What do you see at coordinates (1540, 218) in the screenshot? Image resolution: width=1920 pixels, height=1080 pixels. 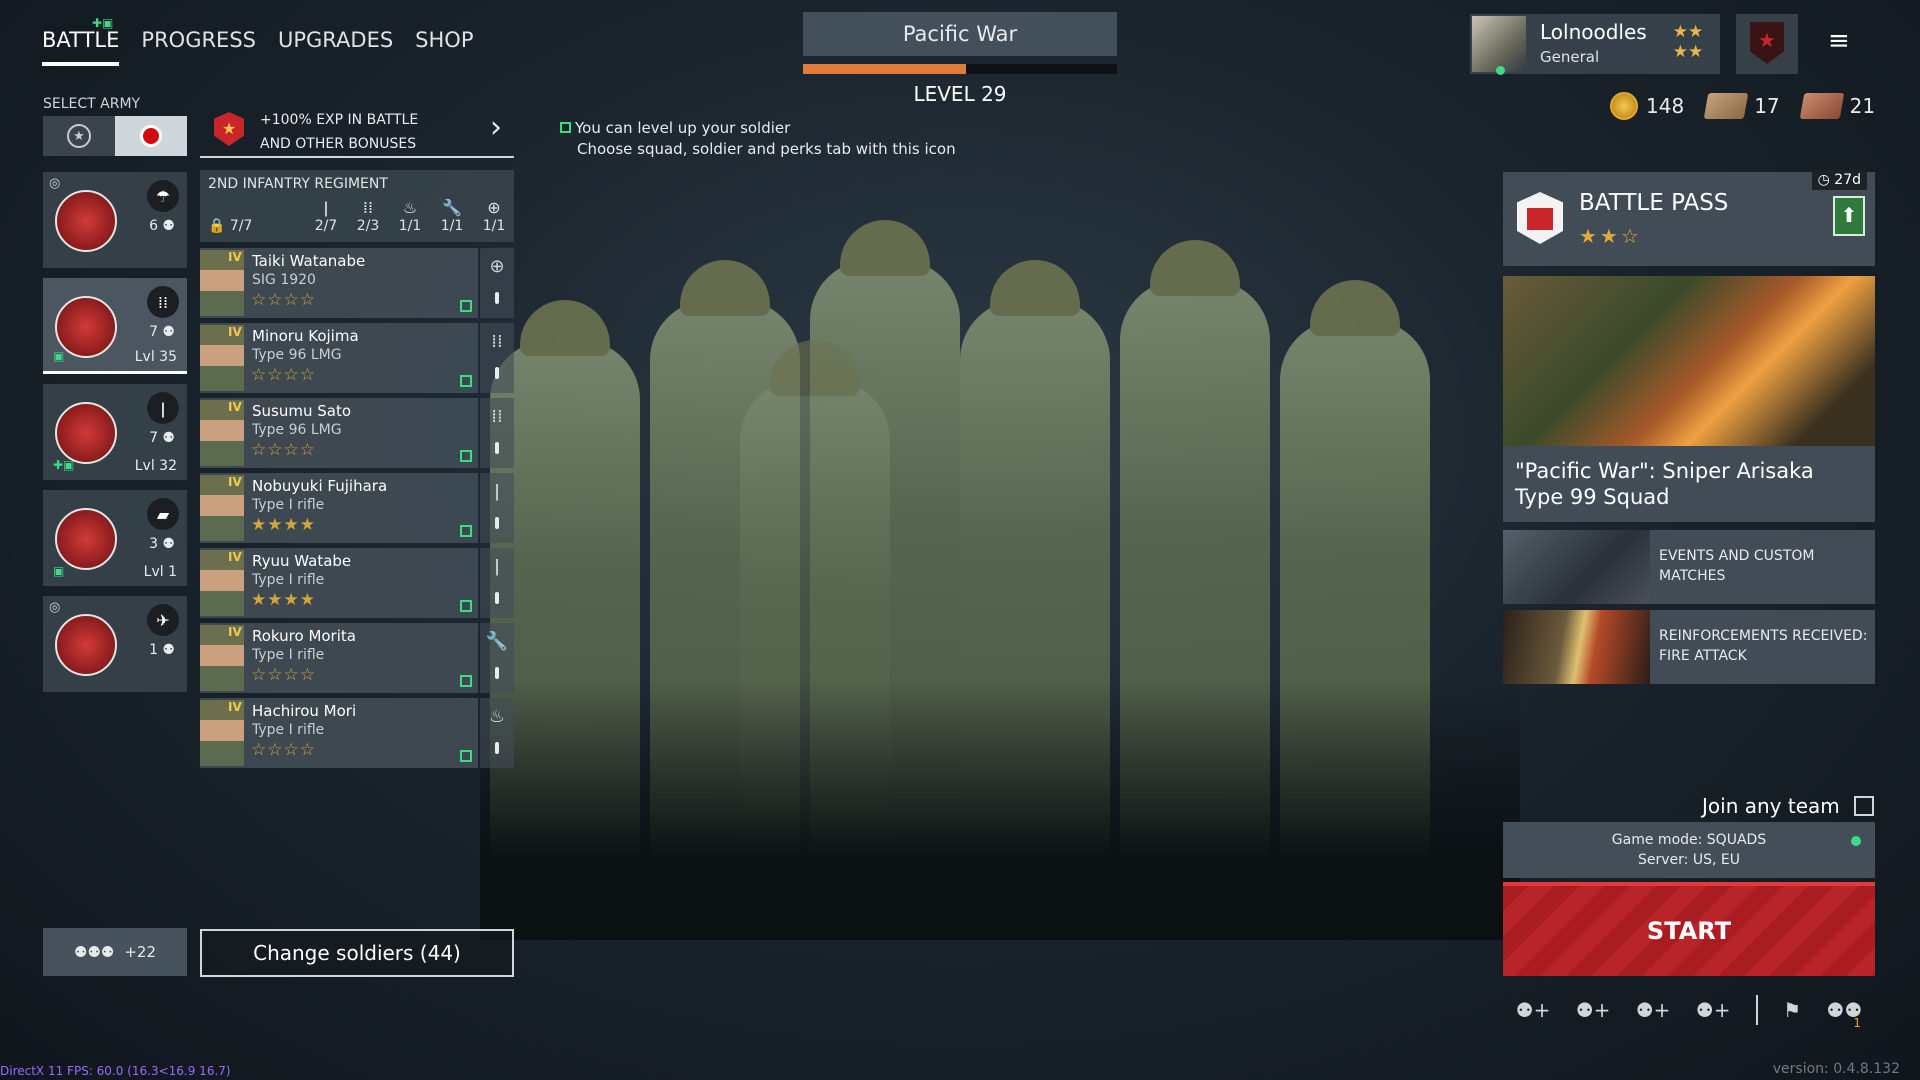 I see `battle-pass-logo-icon` at bounding box center [1540, 218].